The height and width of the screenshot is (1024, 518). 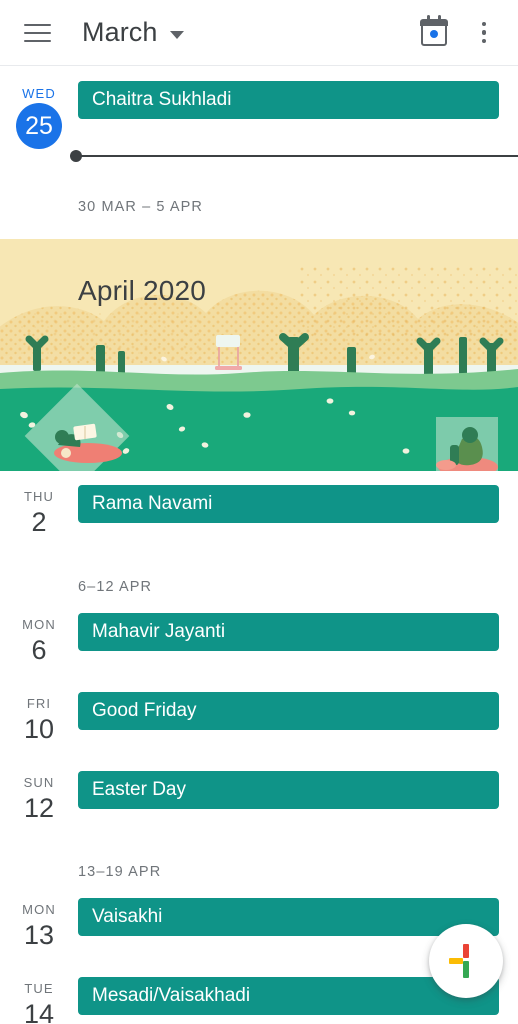 I want to click on schedule-day-row: SUN 12 Easter Day, so click(x=259, y=784).